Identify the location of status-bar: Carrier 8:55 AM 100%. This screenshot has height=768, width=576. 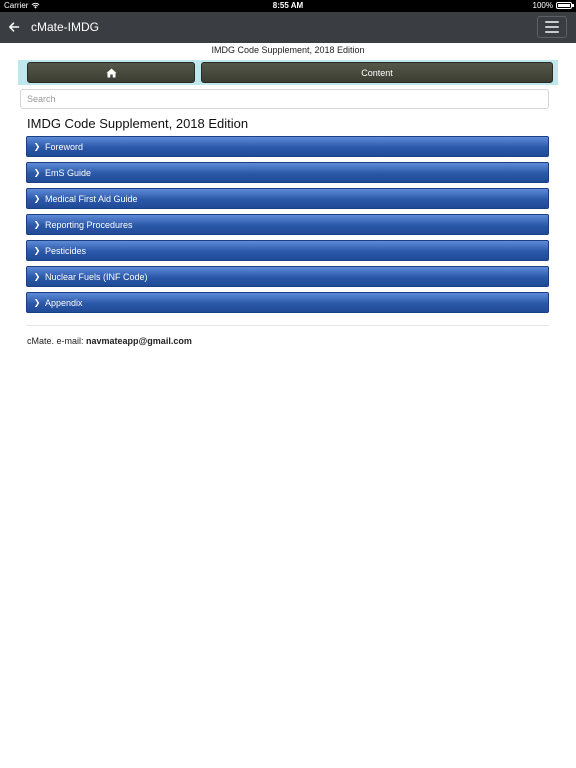
(288, 6).